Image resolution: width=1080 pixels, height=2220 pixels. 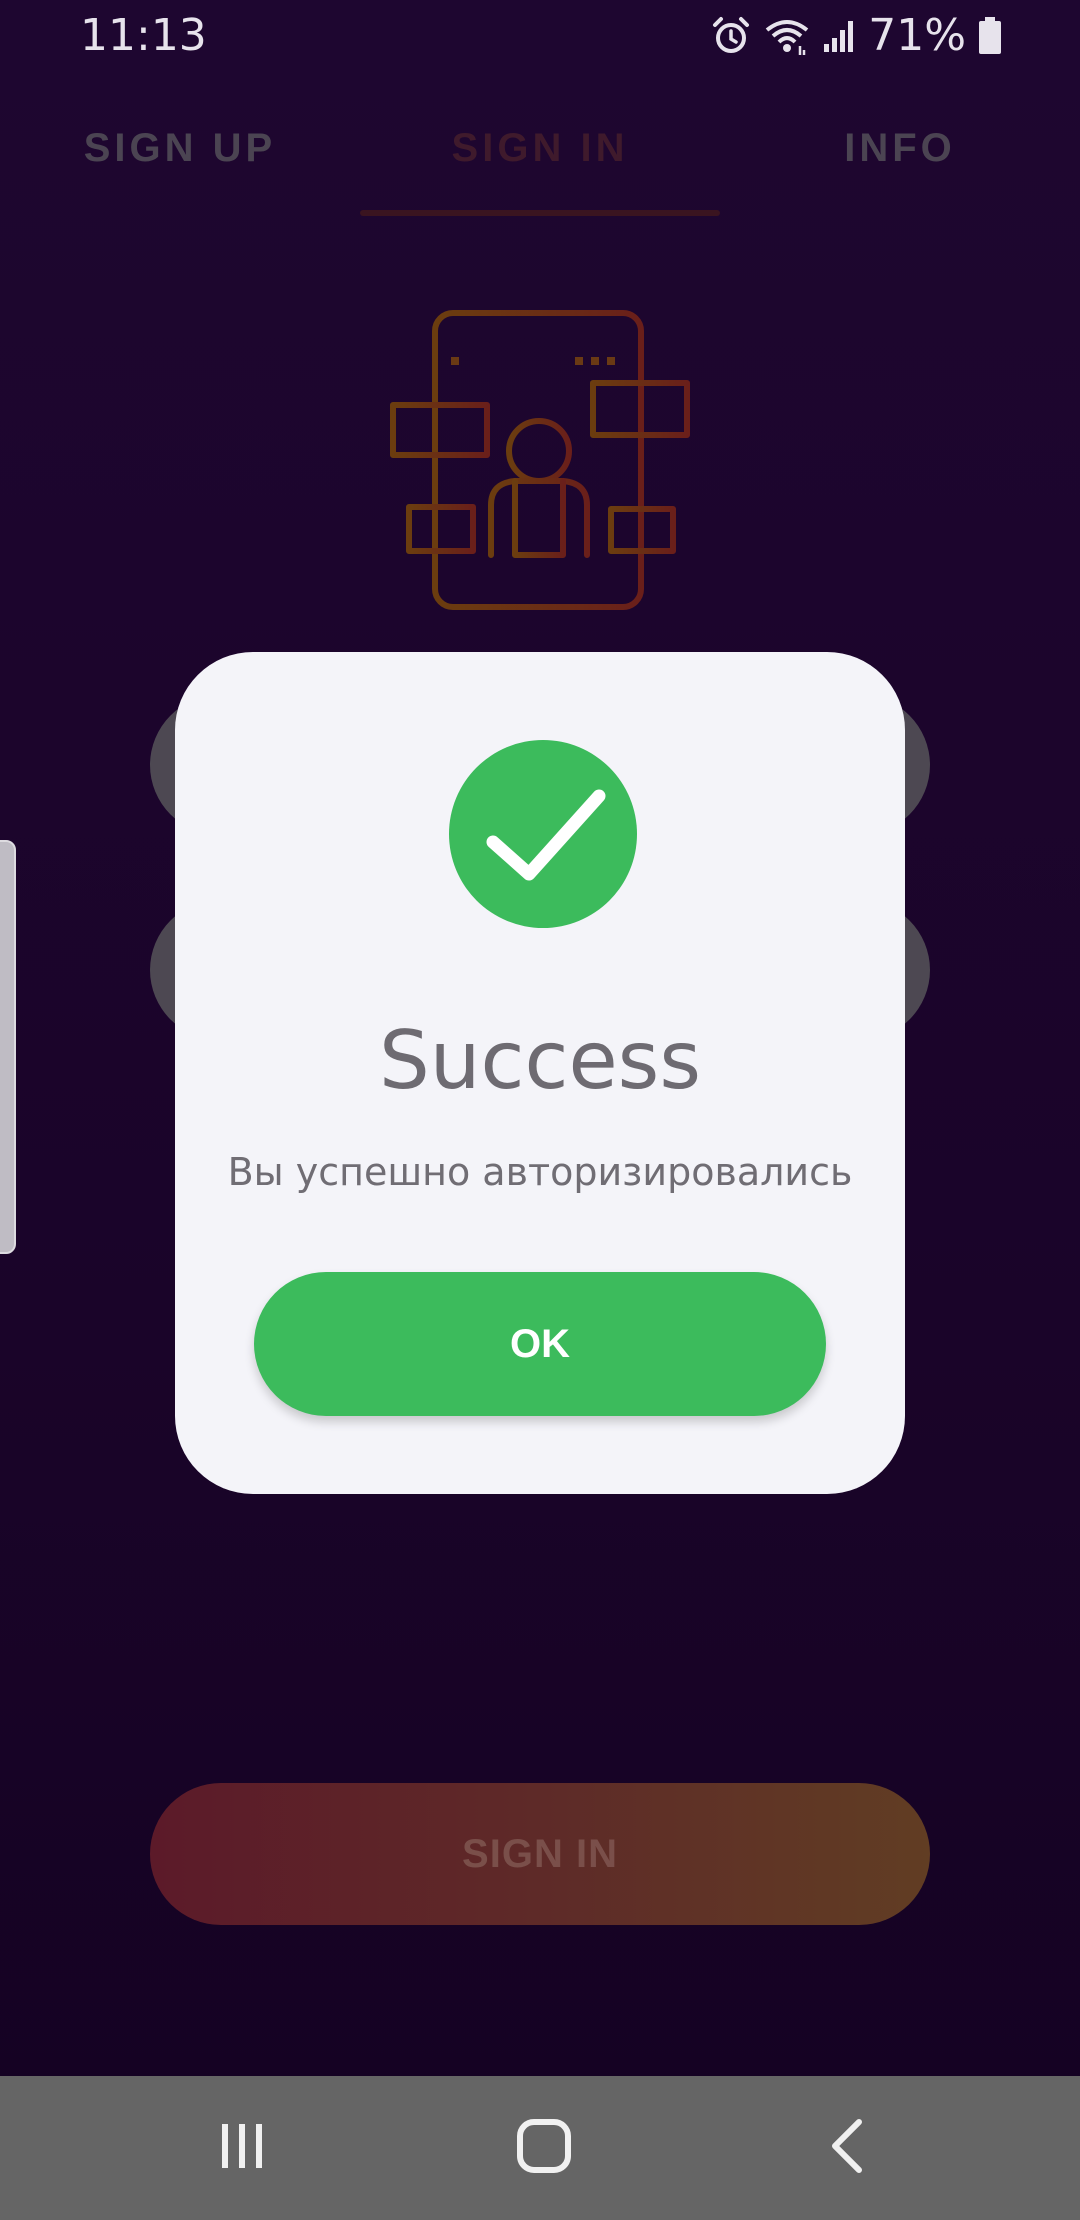 I want to click on recents-button, so click(x=242, y=2148).